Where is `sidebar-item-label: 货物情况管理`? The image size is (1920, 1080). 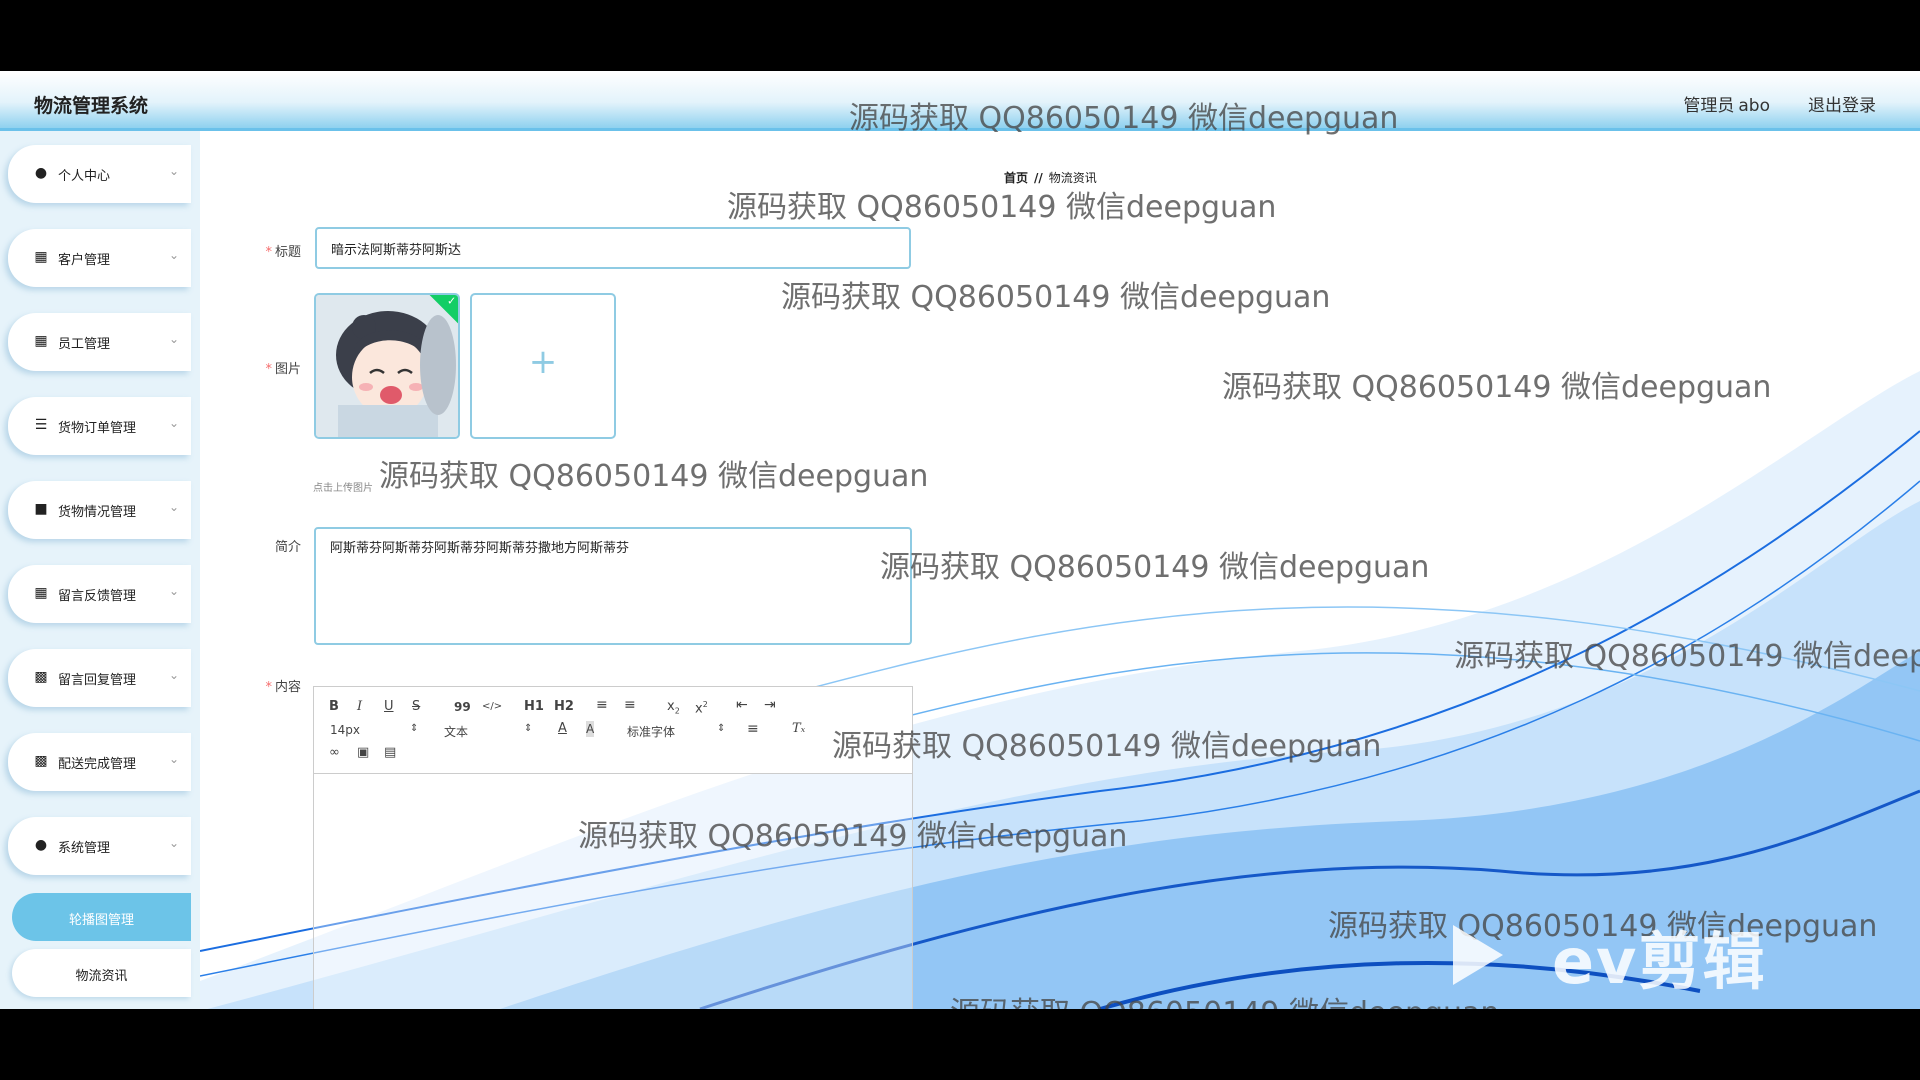
sidebar-item-label: 货物情况管理 is located at coordinates (97, 512).